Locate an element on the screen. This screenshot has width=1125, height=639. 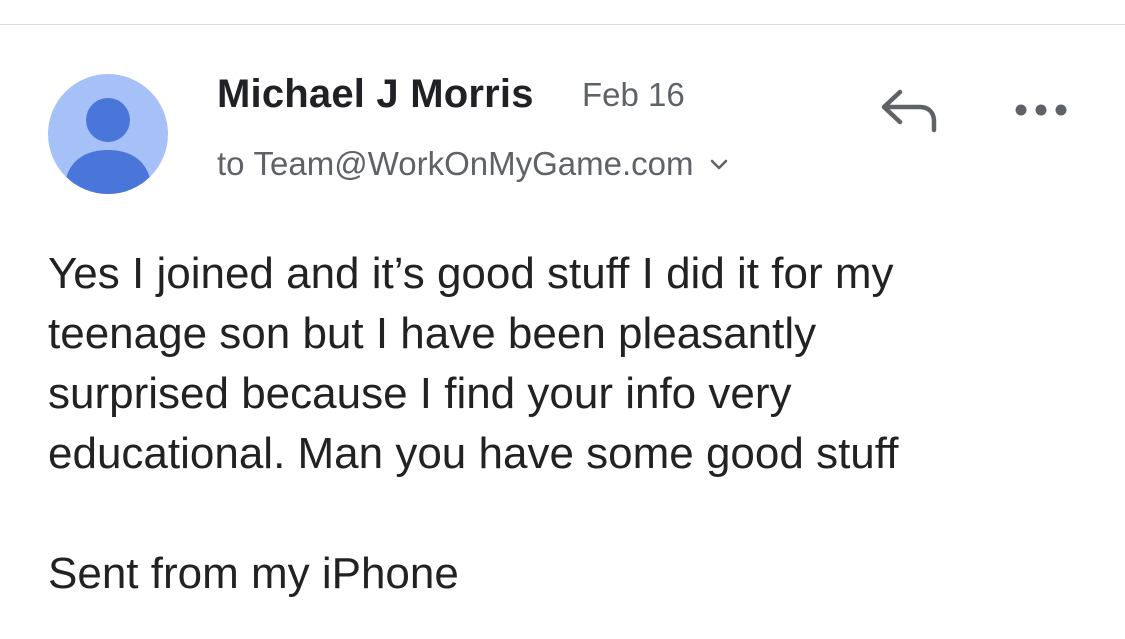
sender-name: Michael J Morris is located at coordinates (375, 94).